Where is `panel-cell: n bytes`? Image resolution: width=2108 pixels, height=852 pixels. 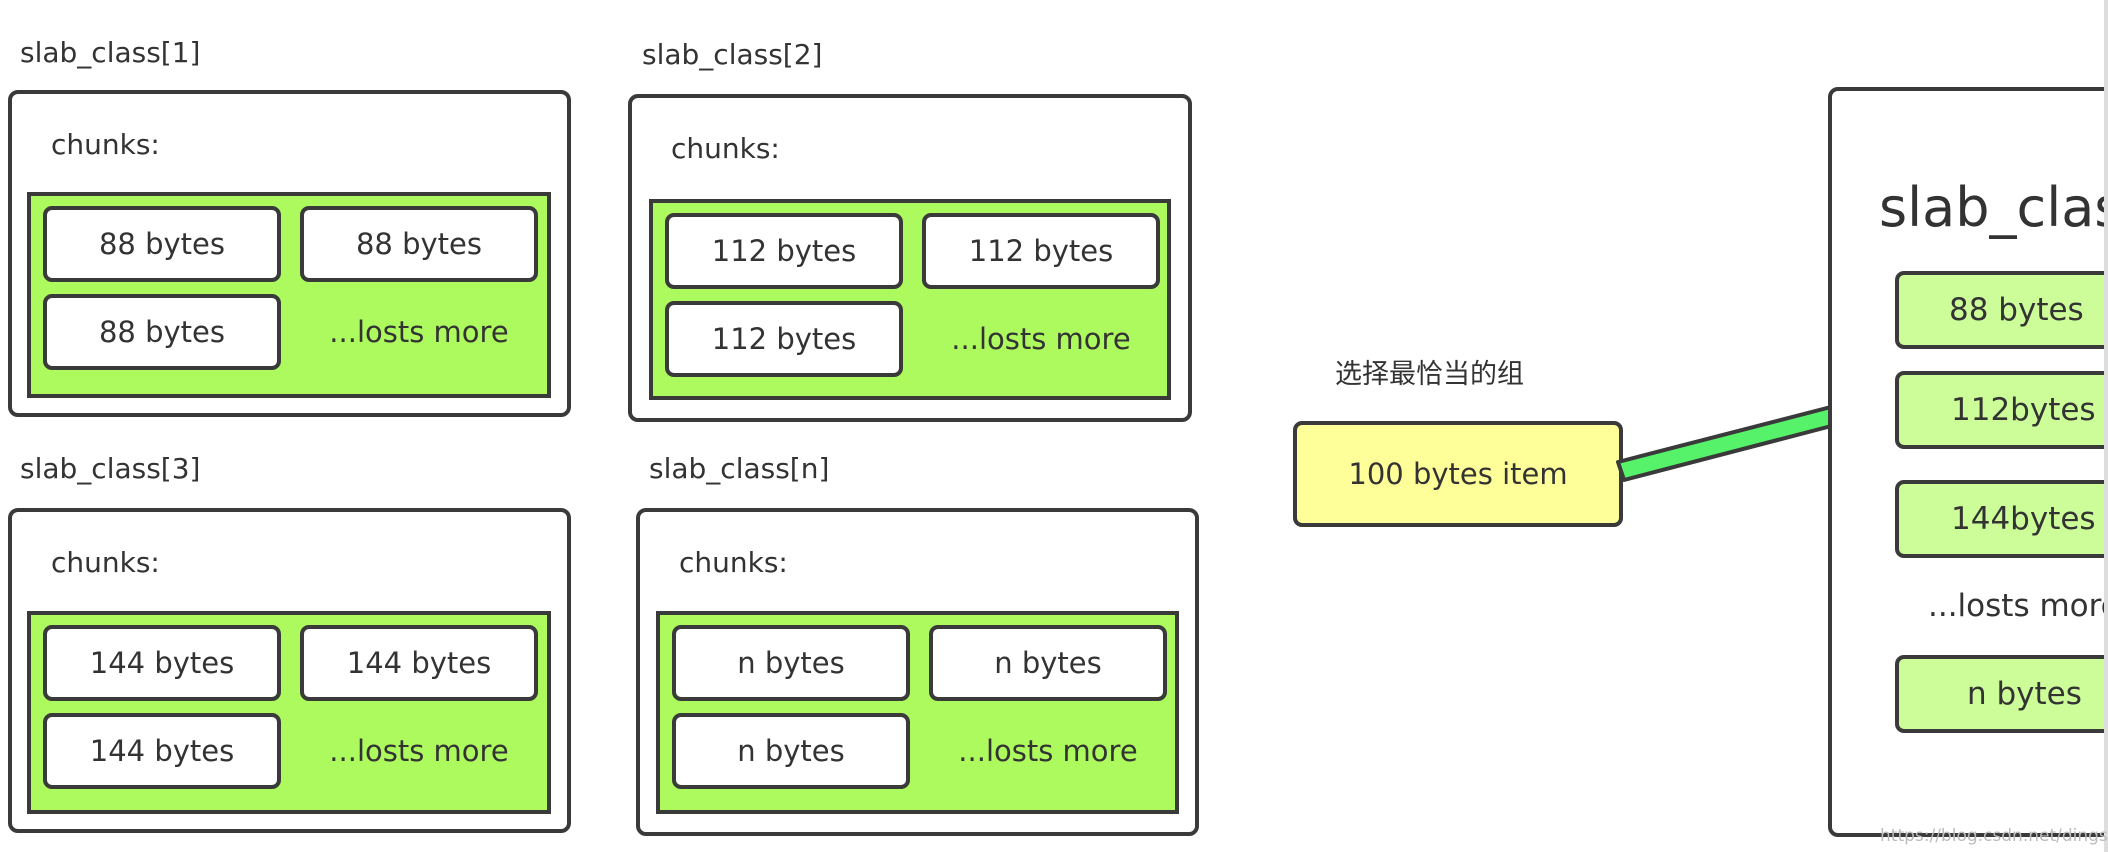 panel-cell: n bytes is located at coordinates (2001, 694).